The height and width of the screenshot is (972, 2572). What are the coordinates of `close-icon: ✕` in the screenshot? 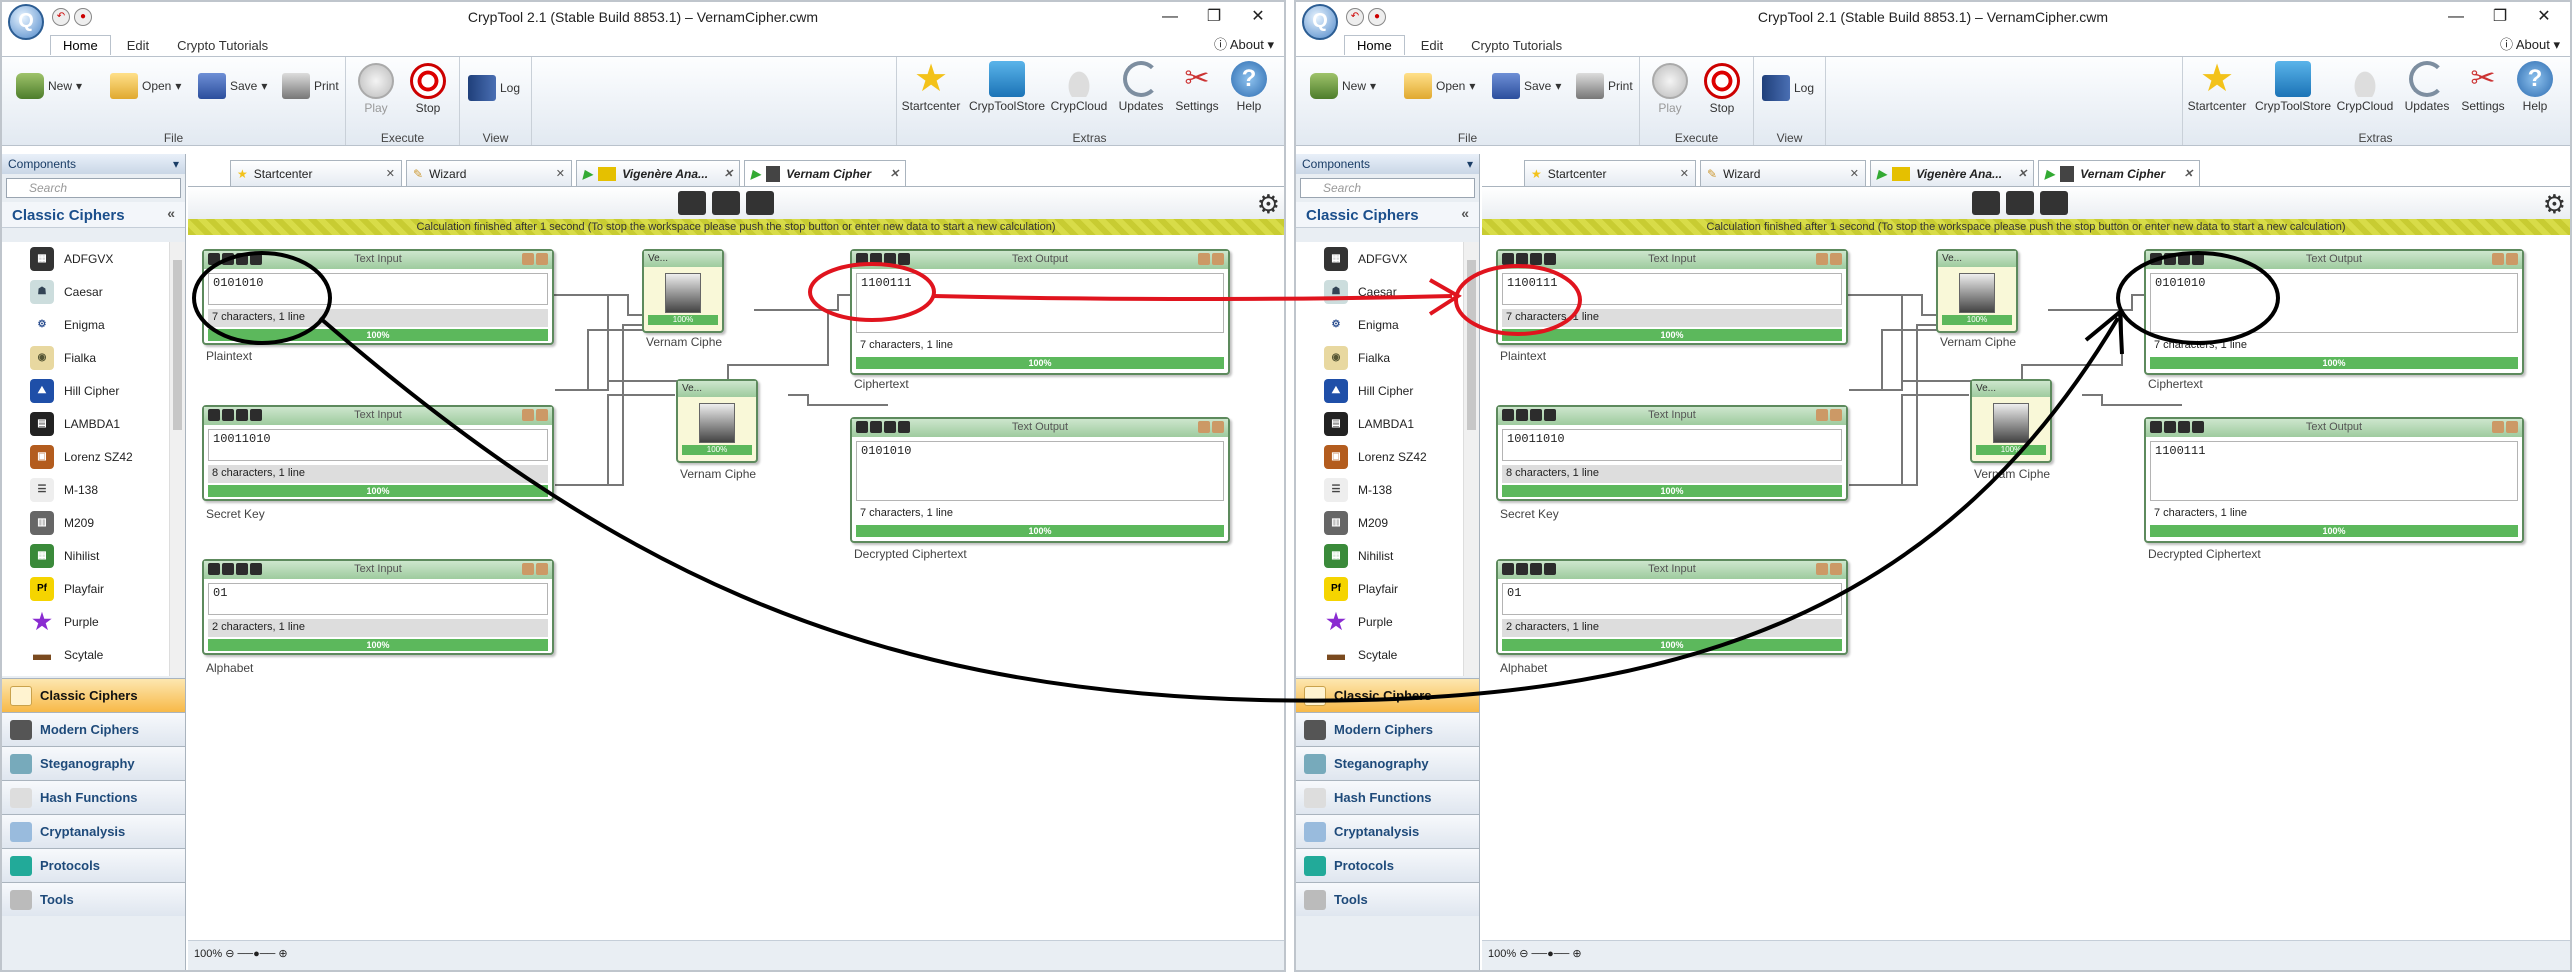 It's located at (2544, 17).